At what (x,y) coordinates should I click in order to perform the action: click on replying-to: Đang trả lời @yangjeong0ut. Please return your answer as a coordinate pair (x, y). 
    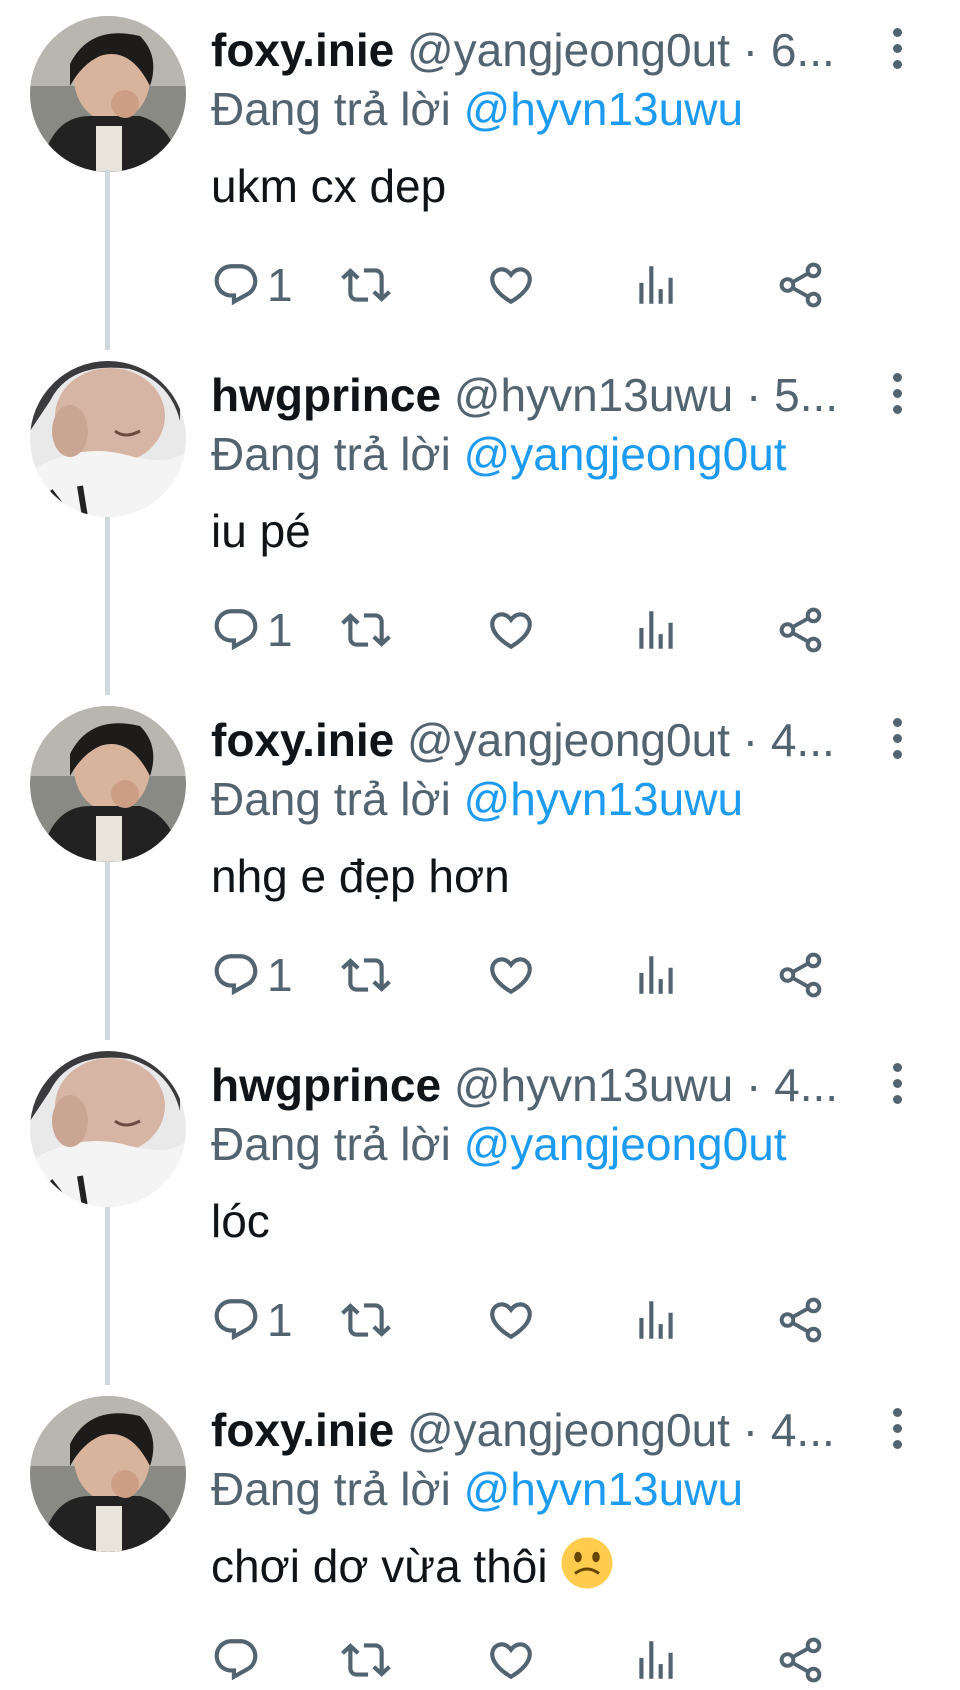
    Looking at the image, I should click on (499, 1144).